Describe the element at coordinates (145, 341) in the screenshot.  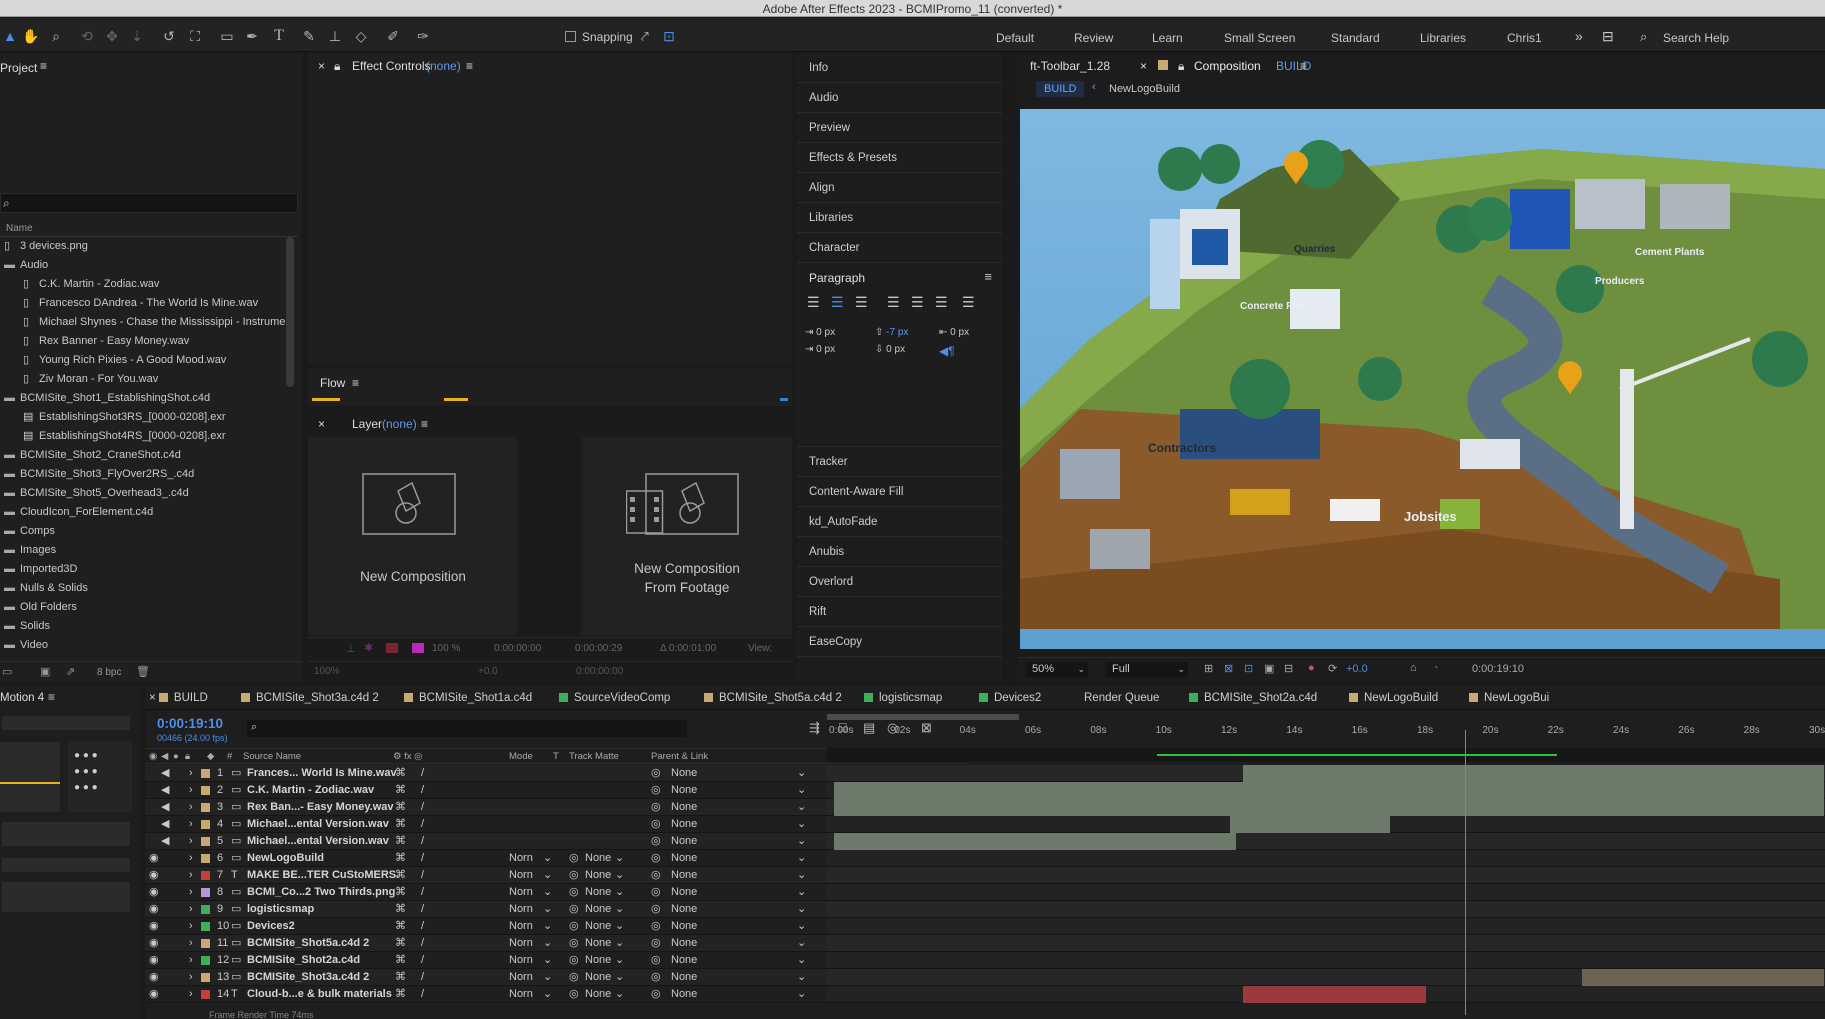
I see `project-item: ▯ Rex Banner - Easy Money.wav` at that location.